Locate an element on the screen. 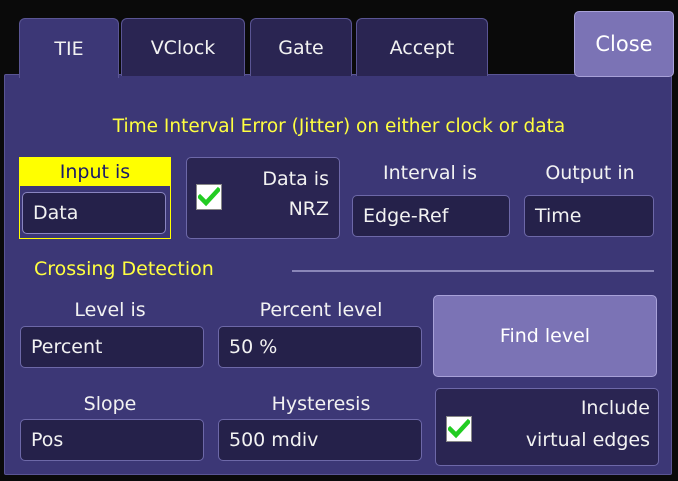 The width and height of the screenshot is (678, 481). tab-accept: Accept is located at coordinates (422, 47).